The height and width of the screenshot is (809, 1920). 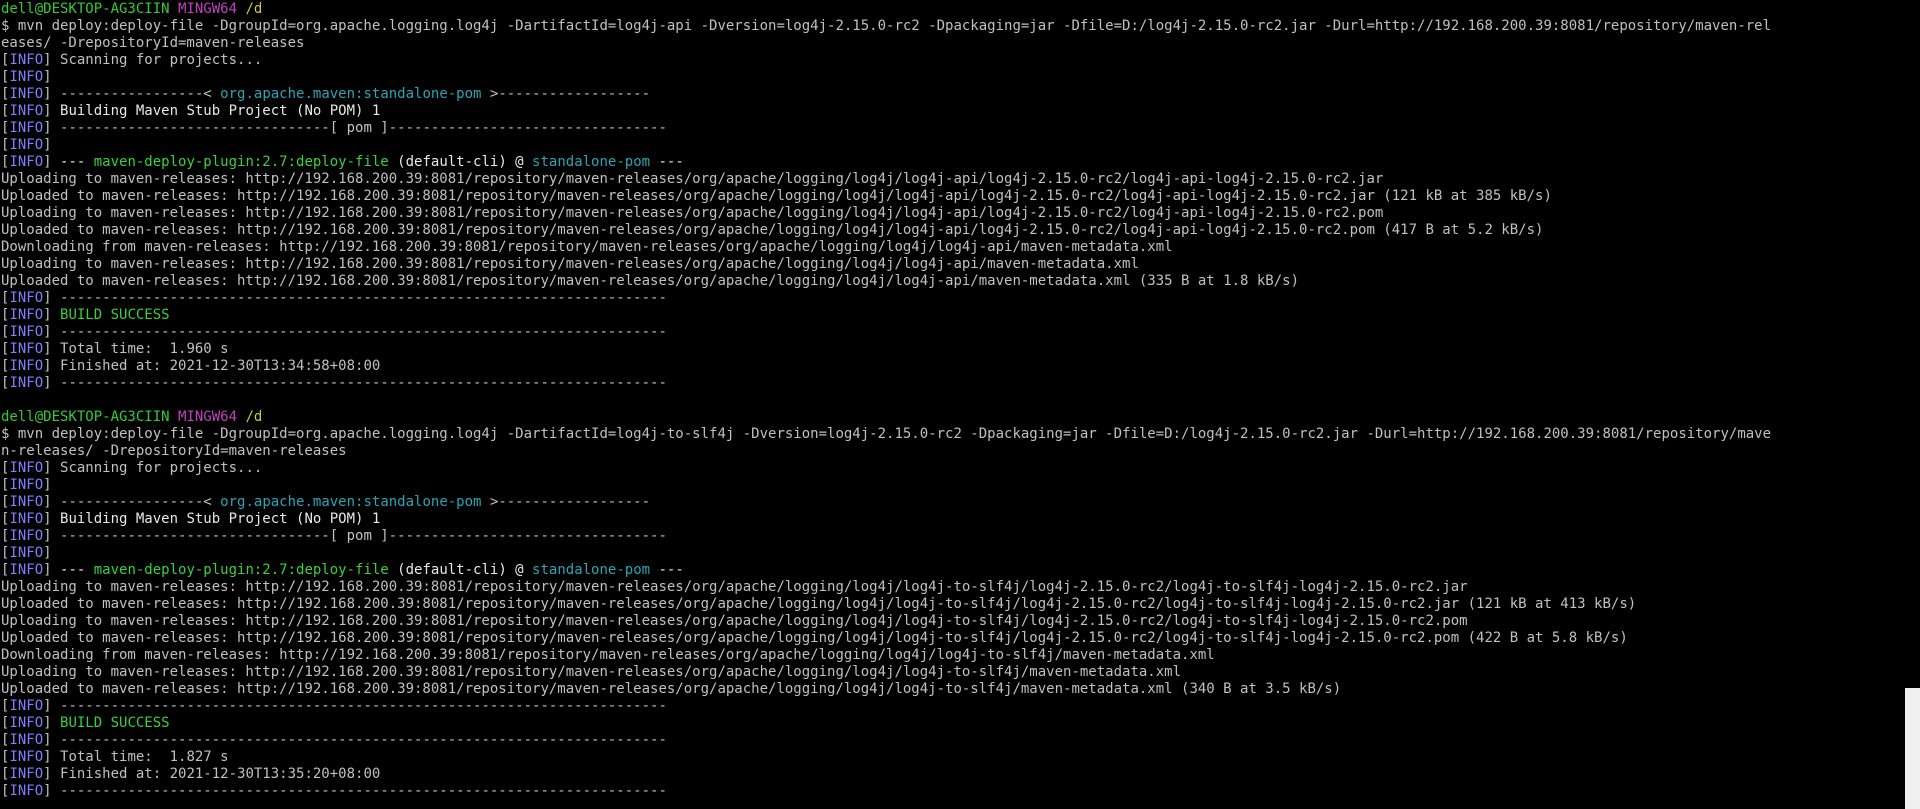 What do you see at coordinates (1910, 404) in the screenshot?
I see `vertical-scrollbar` at bounding box center [1910, 404].